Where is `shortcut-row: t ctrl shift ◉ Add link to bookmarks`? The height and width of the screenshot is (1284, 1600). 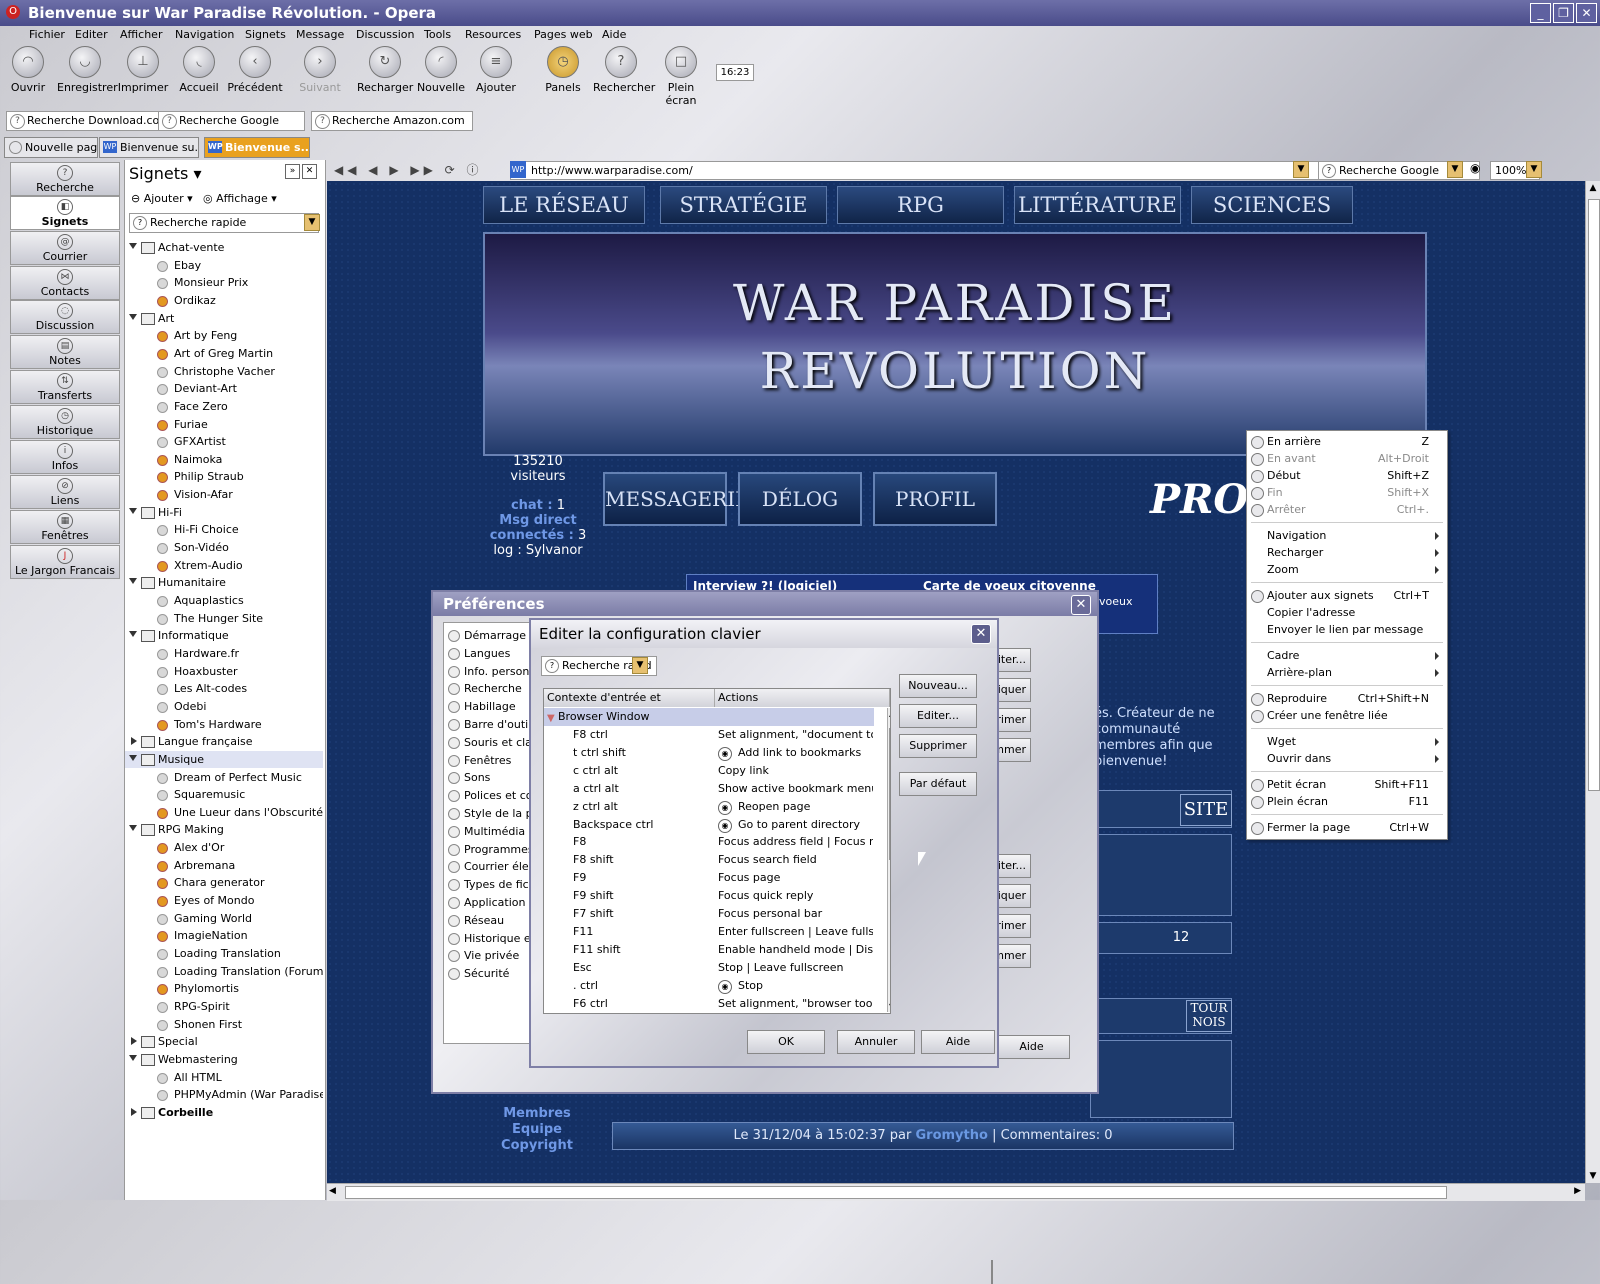 shortcut-row: t ctrl shift ◉ Add link to bookmarks is located at coordinates (709, 753).